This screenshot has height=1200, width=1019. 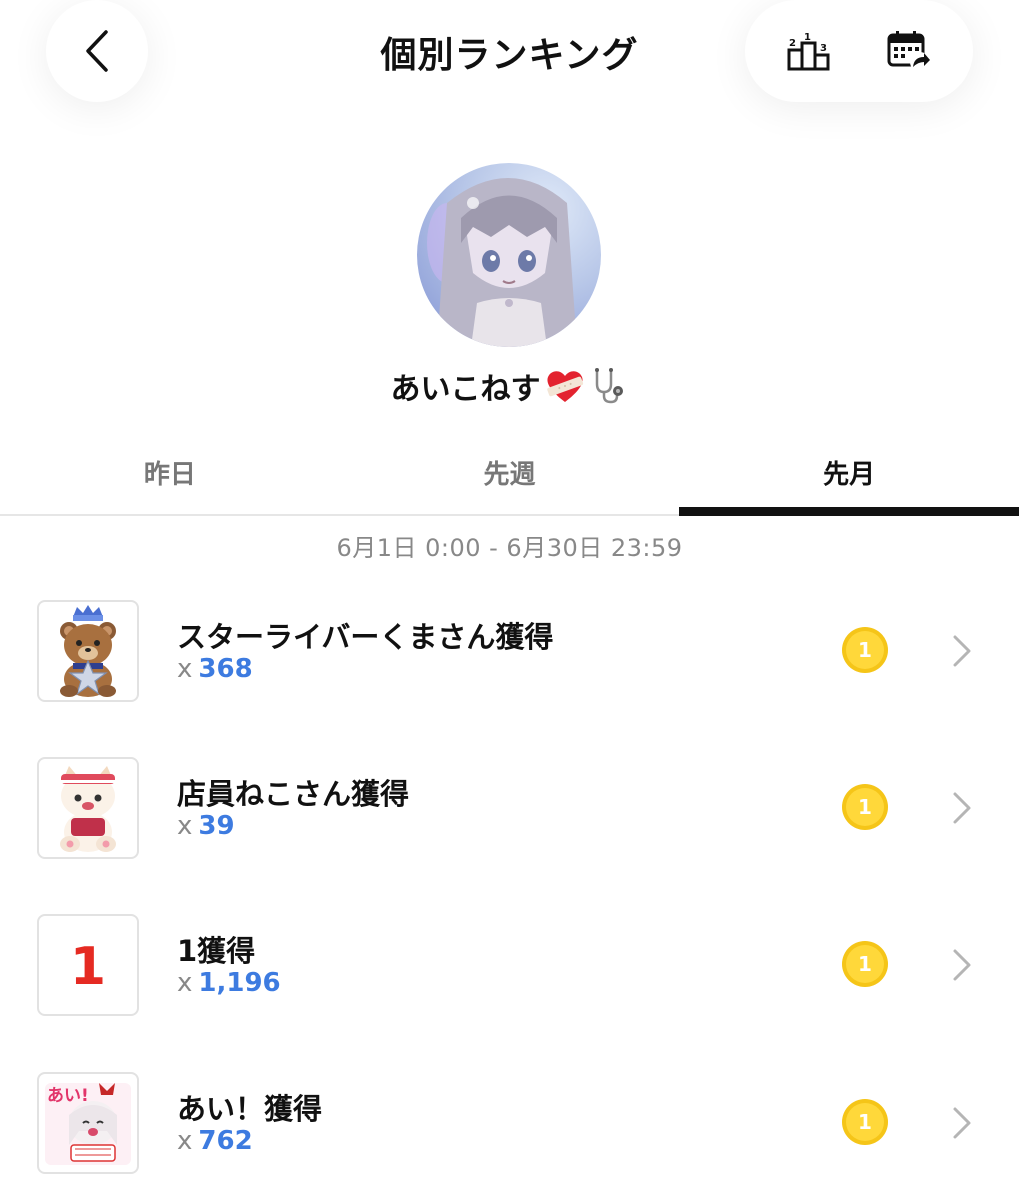 I want to click on date-range: 6月1日 0:00 - 6月30日 23:59, so click(x=509, y=548).